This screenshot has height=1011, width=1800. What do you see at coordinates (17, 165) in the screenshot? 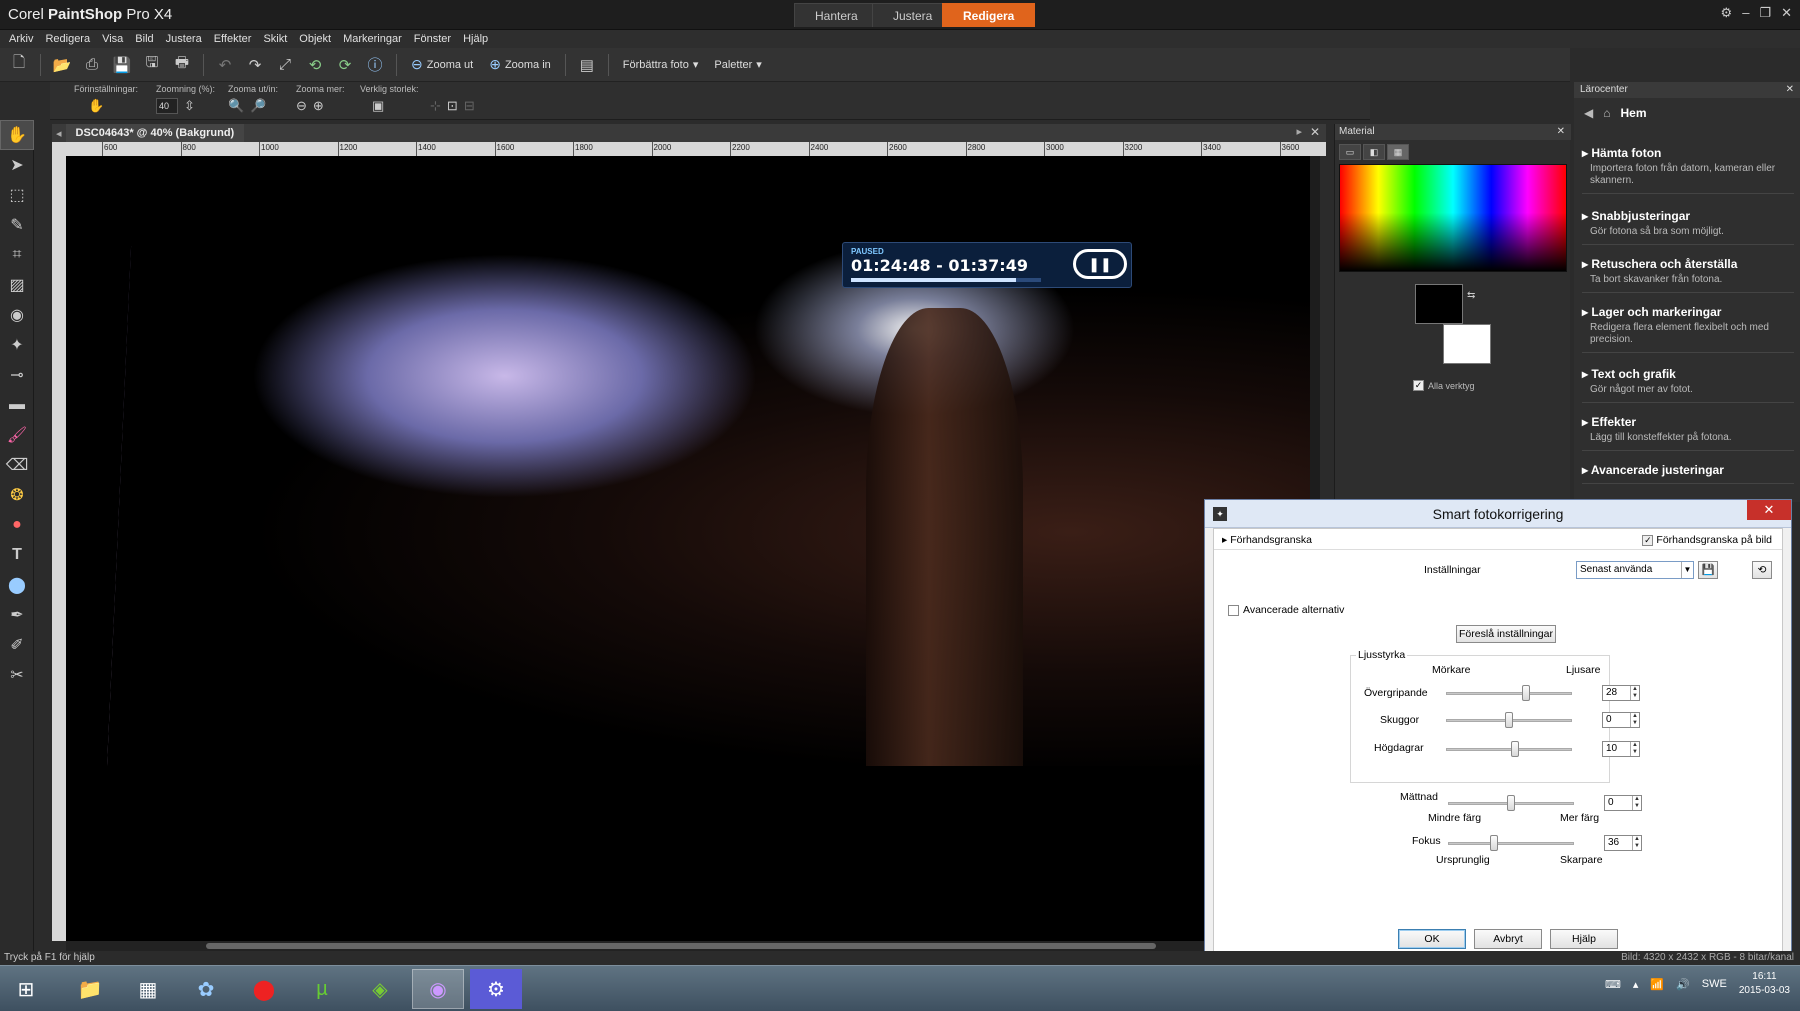
I see `pick-tool-icon: ➤` at bounding box center [17, 165].